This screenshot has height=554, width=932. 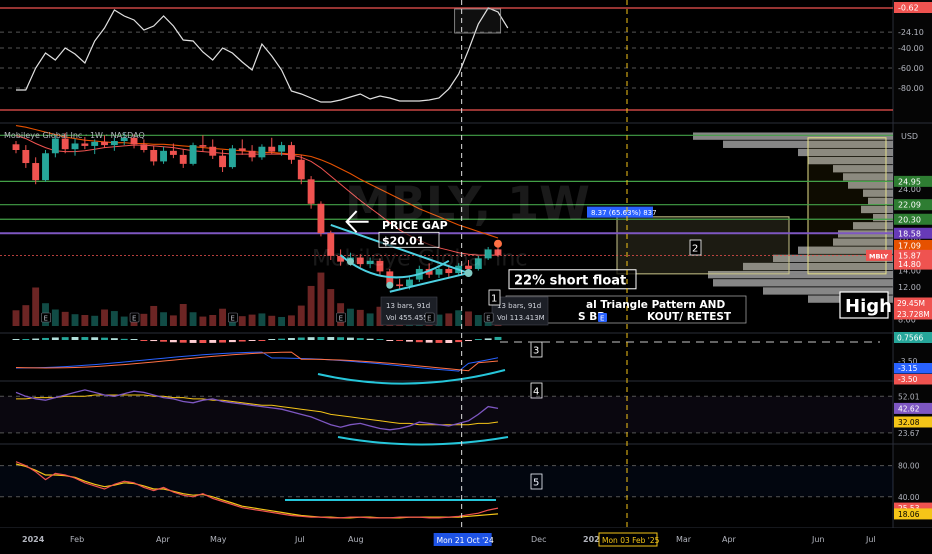 I want to click on current-price-marker, so click(x=498, y=243).